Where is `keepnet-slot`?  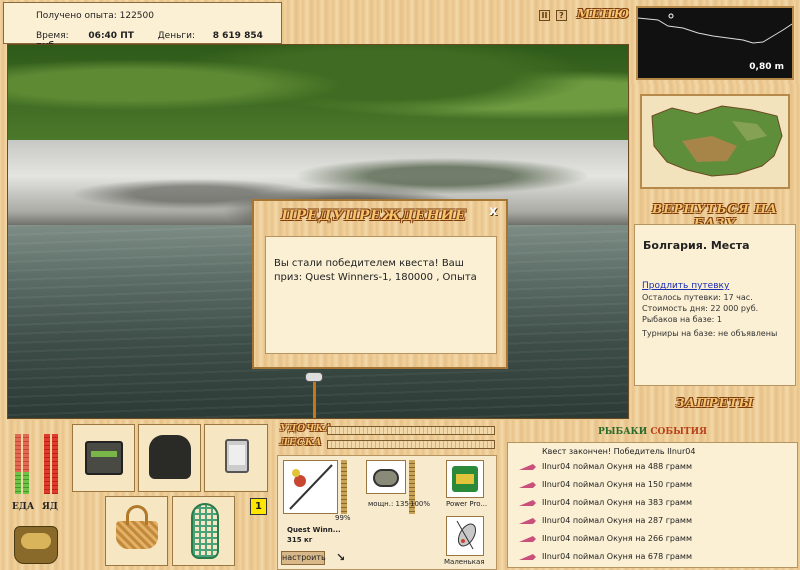 keepnet-slot is located at coordinates (203, 531).